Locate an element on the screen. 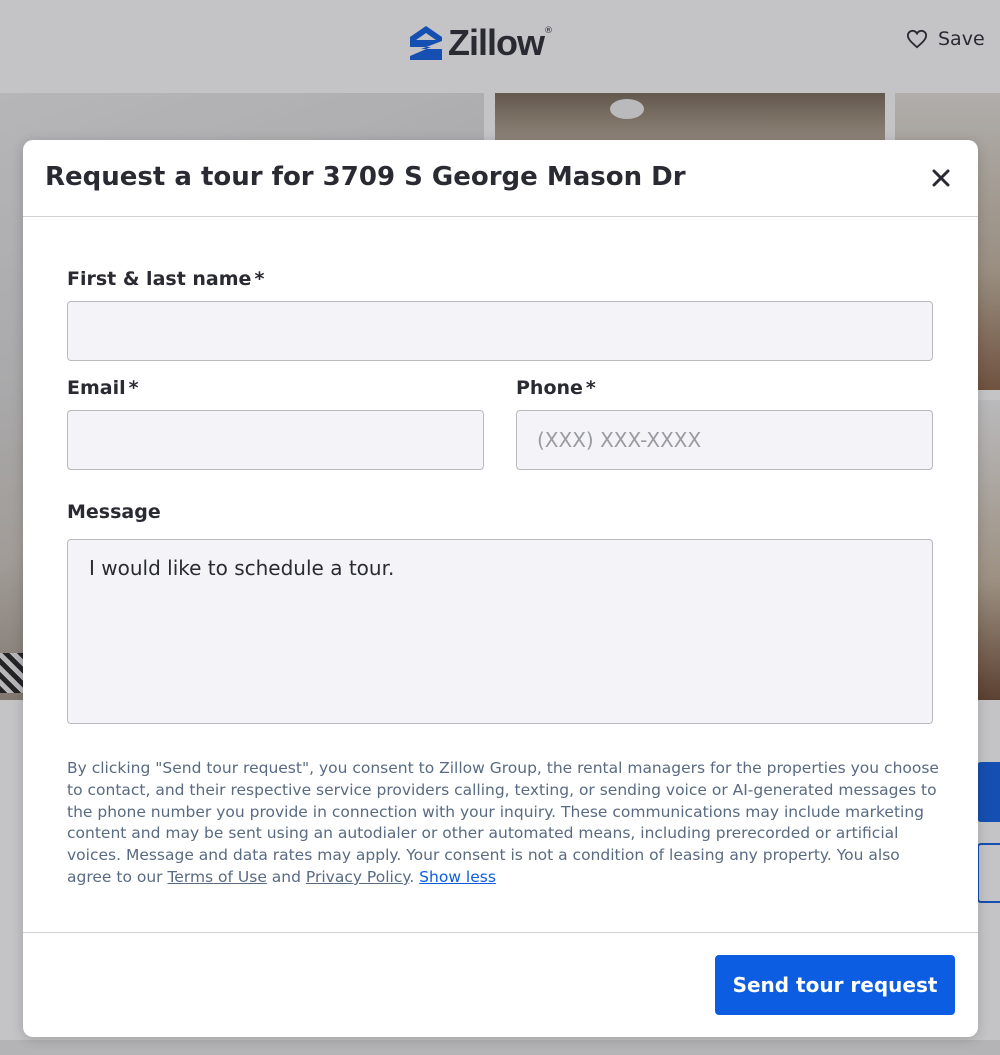 This screenshot has width=1000, height=1055. name-input is located at coordinates (500, 331).